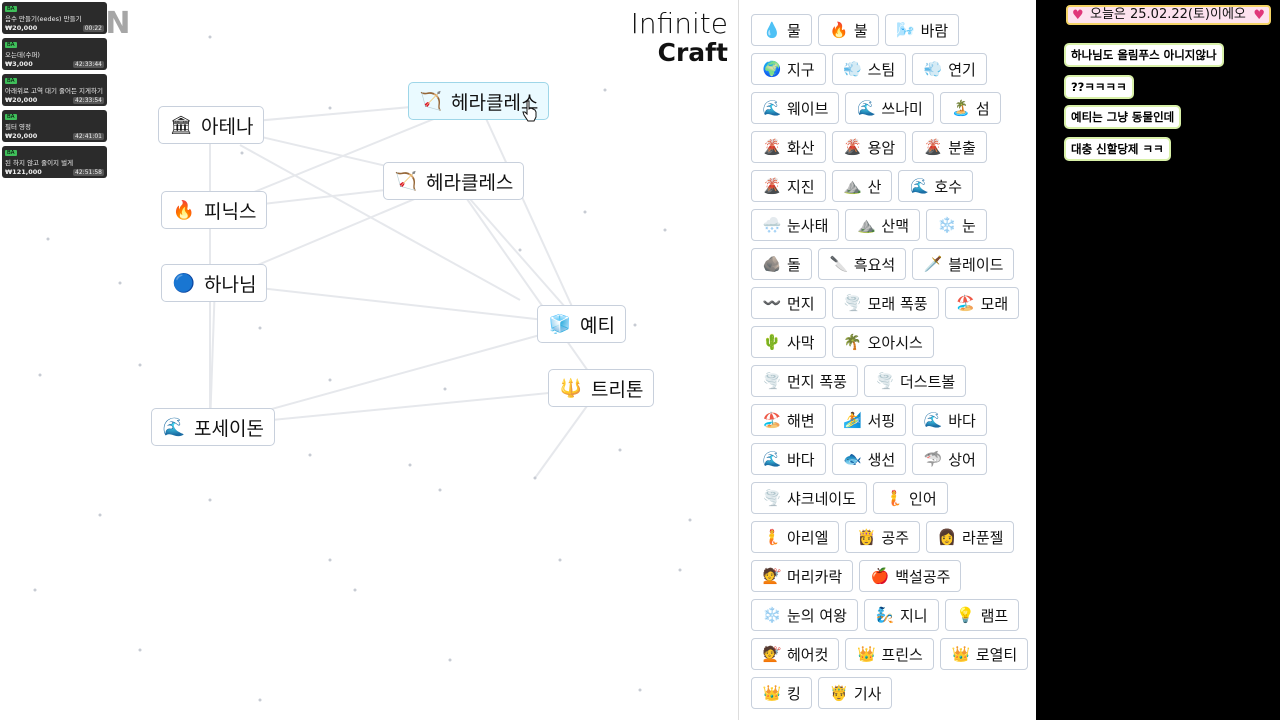 Image resolution: width=1280 pixels, height=720 pixels. I want to click on sidebar-element: 👑 로열티, so click(984, 654).